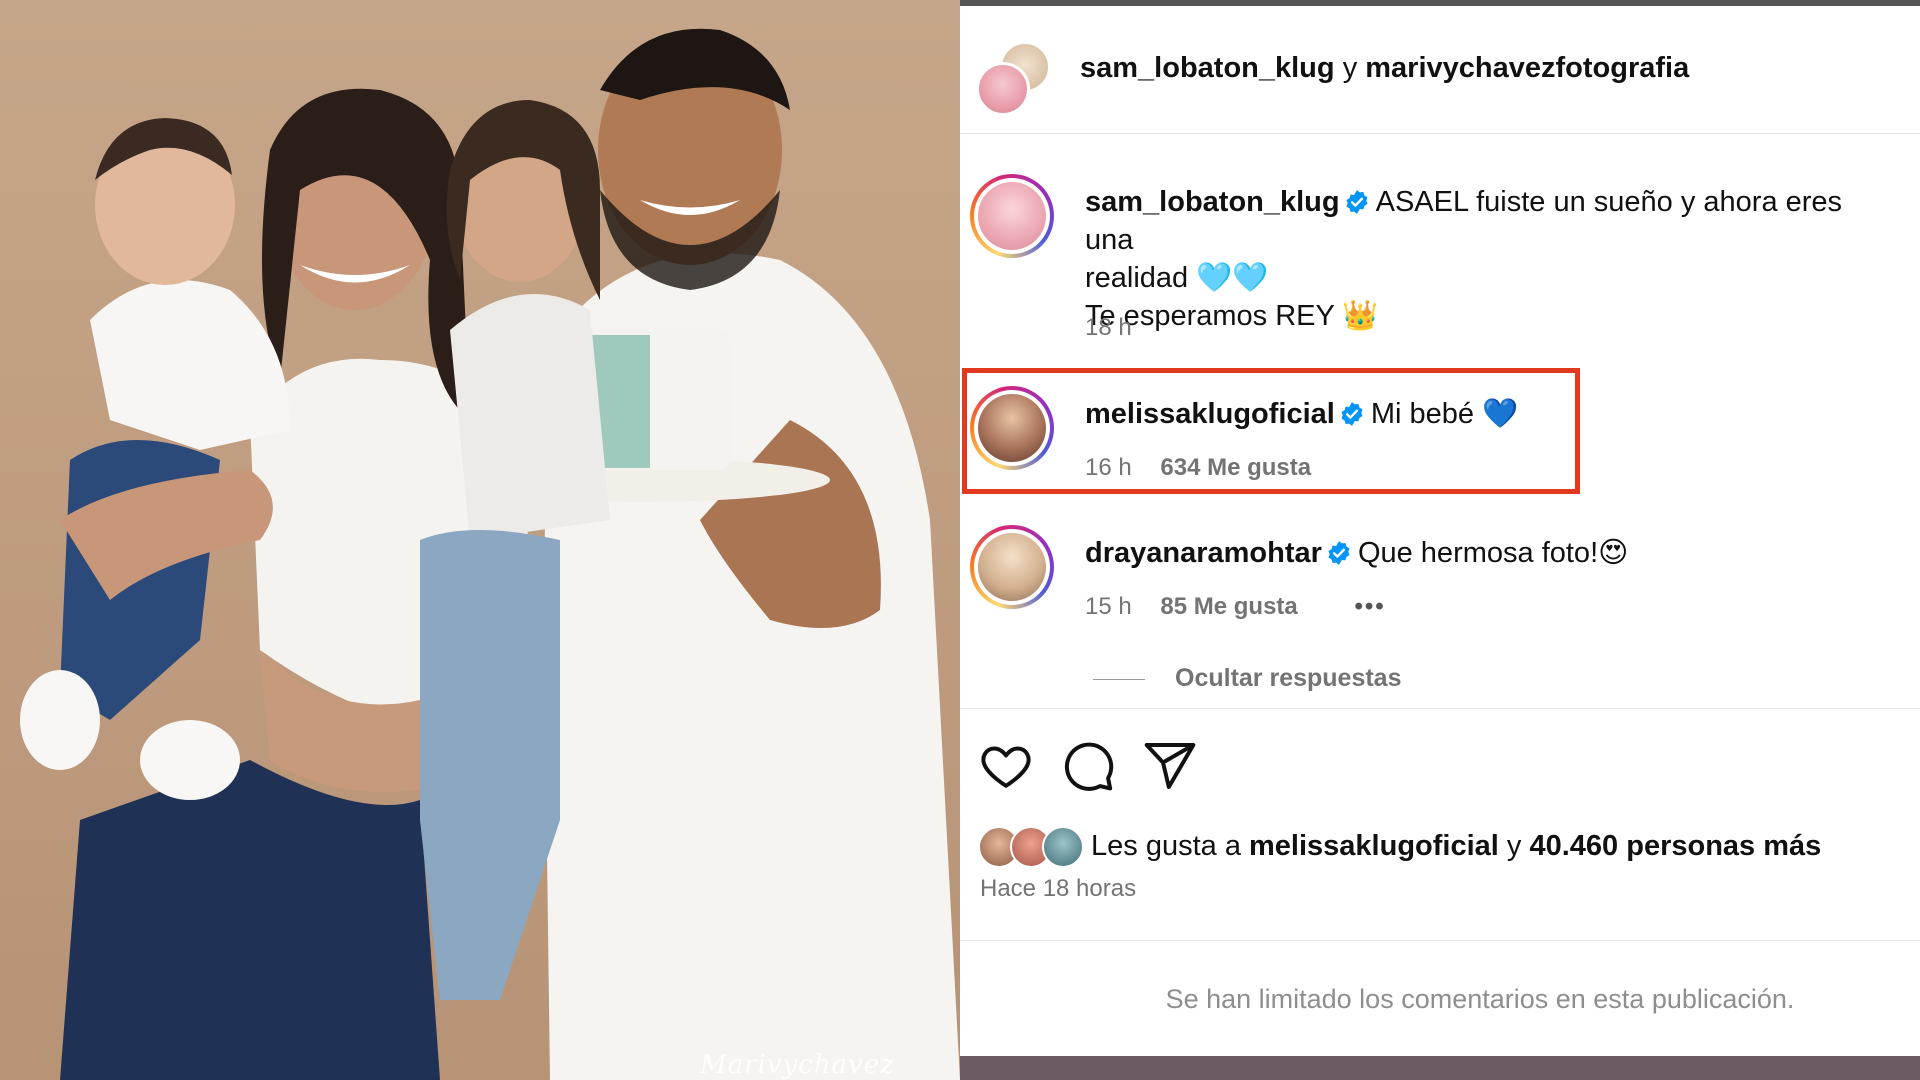 This screenshot has height=1080, width=1920. Describe the element at coordinates (1166, 846) in the screenshot. I see `likes-prefix: Les gusta a` at that location.